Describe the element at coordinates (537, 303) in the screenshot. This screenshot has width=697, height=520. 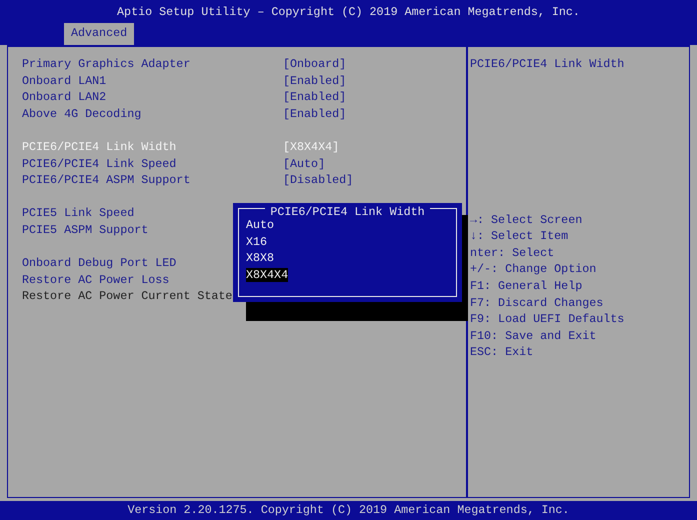
I see `key-help-text: F7: Discard Changes` at that location.